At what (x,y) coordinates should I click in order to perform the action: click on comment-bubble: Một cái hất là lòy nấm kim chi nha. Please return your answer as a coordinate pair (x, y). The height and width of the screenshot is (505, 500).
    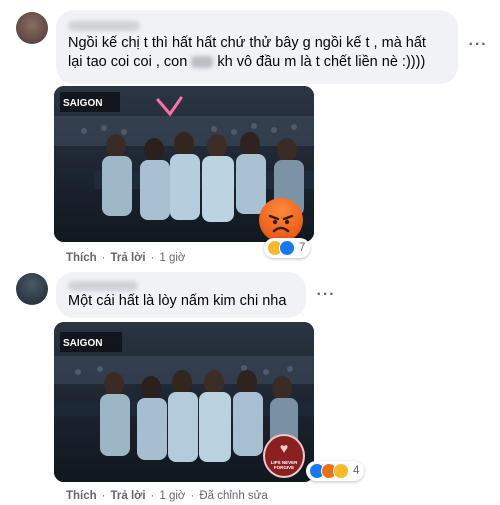
    Looking at the image, I should click on (181, 295).